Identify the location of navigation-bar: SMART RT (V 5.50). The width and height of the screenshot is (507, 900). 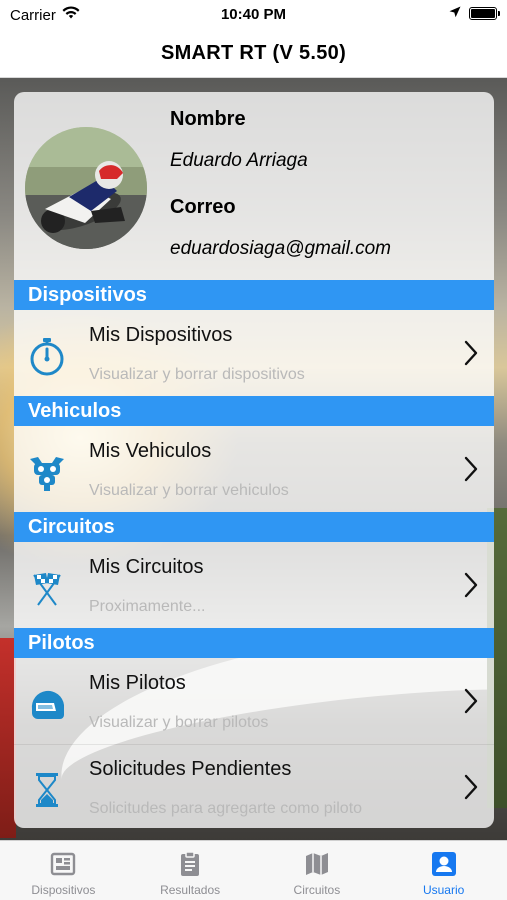
(253, 54).